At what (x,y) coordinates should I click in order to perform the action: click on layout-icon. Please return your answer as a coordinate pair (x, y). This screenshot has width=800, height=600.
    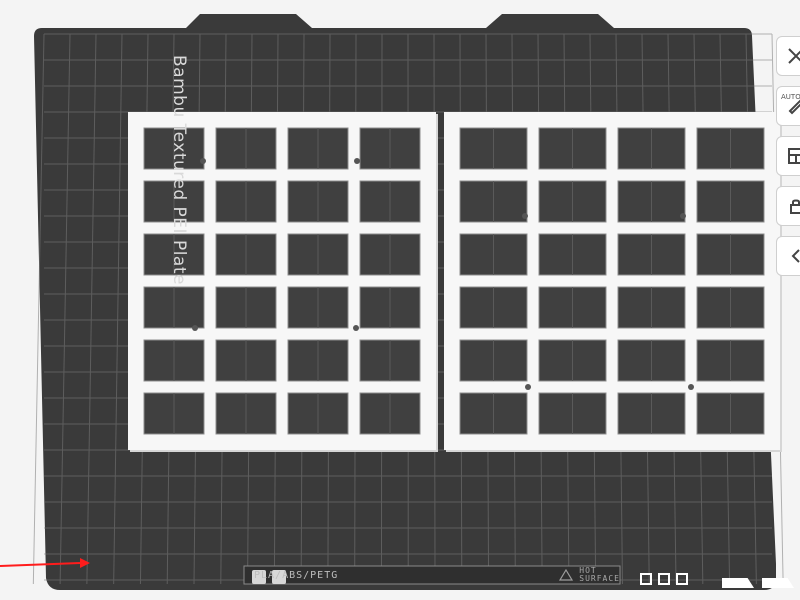
    Looking at the image, I should click on (792, 156).